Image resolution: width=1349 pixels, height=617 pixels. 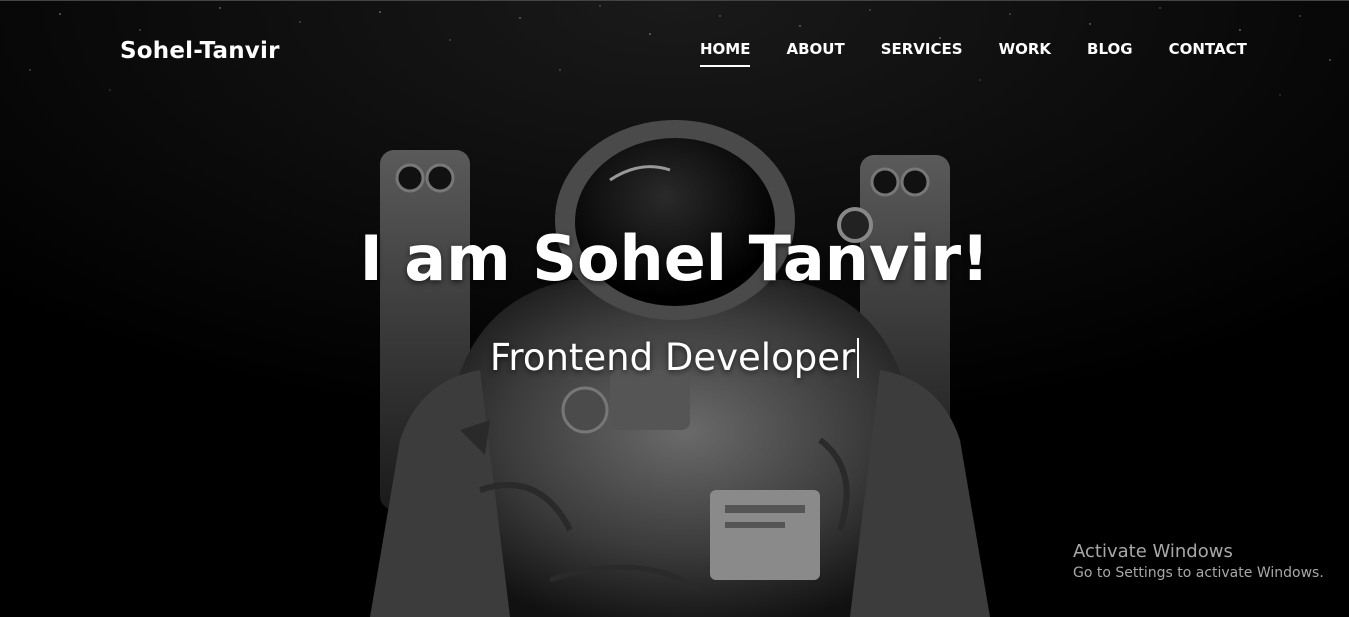 What do you see at coordinates (858, 358) in the screenshot?
I see `typing-cursor` at bounding box center [858, 358].